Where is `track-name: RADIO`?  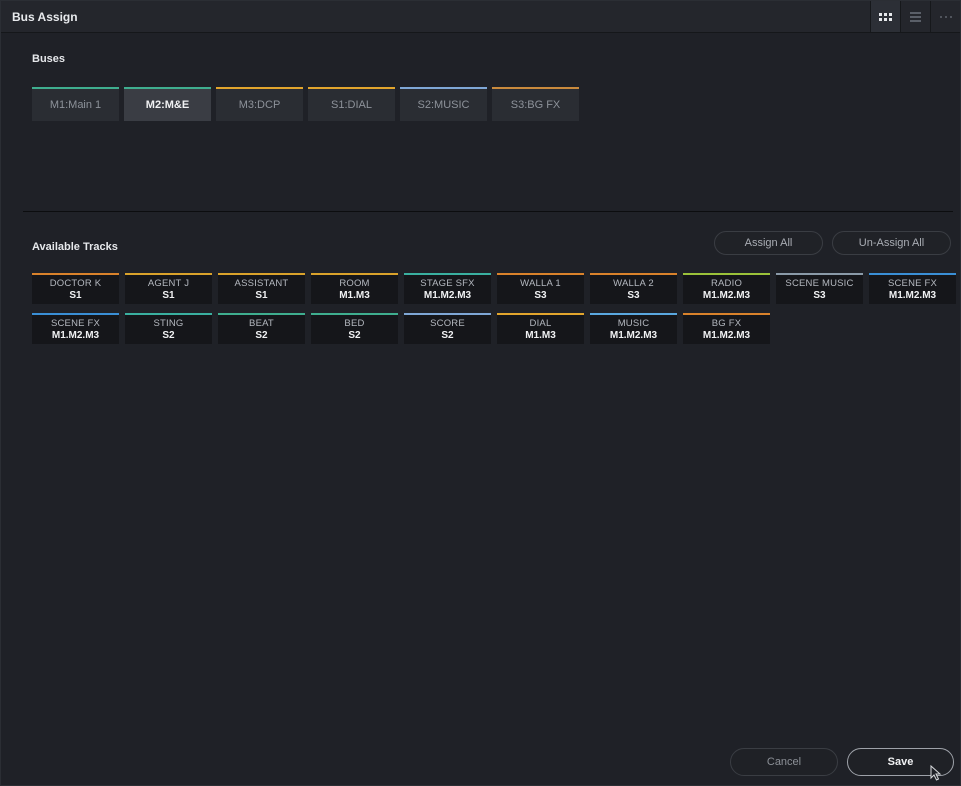 track-name: RADIO is located at coordinates (726, 283).